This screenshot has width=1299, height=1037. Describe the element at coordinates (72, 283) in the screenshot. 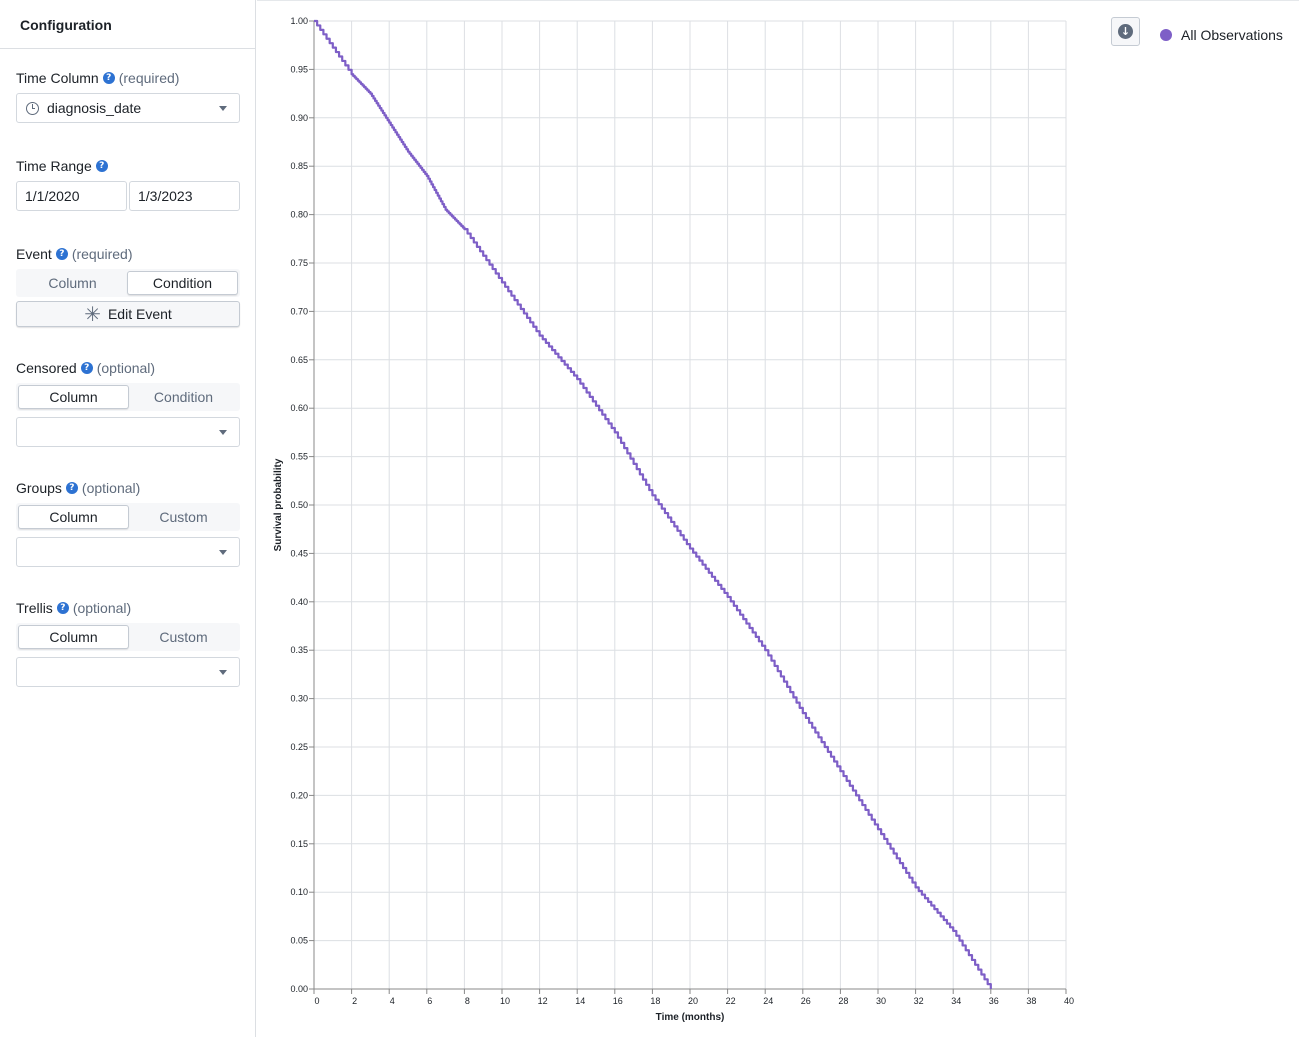

I see `event-column-option: Column` at that location.